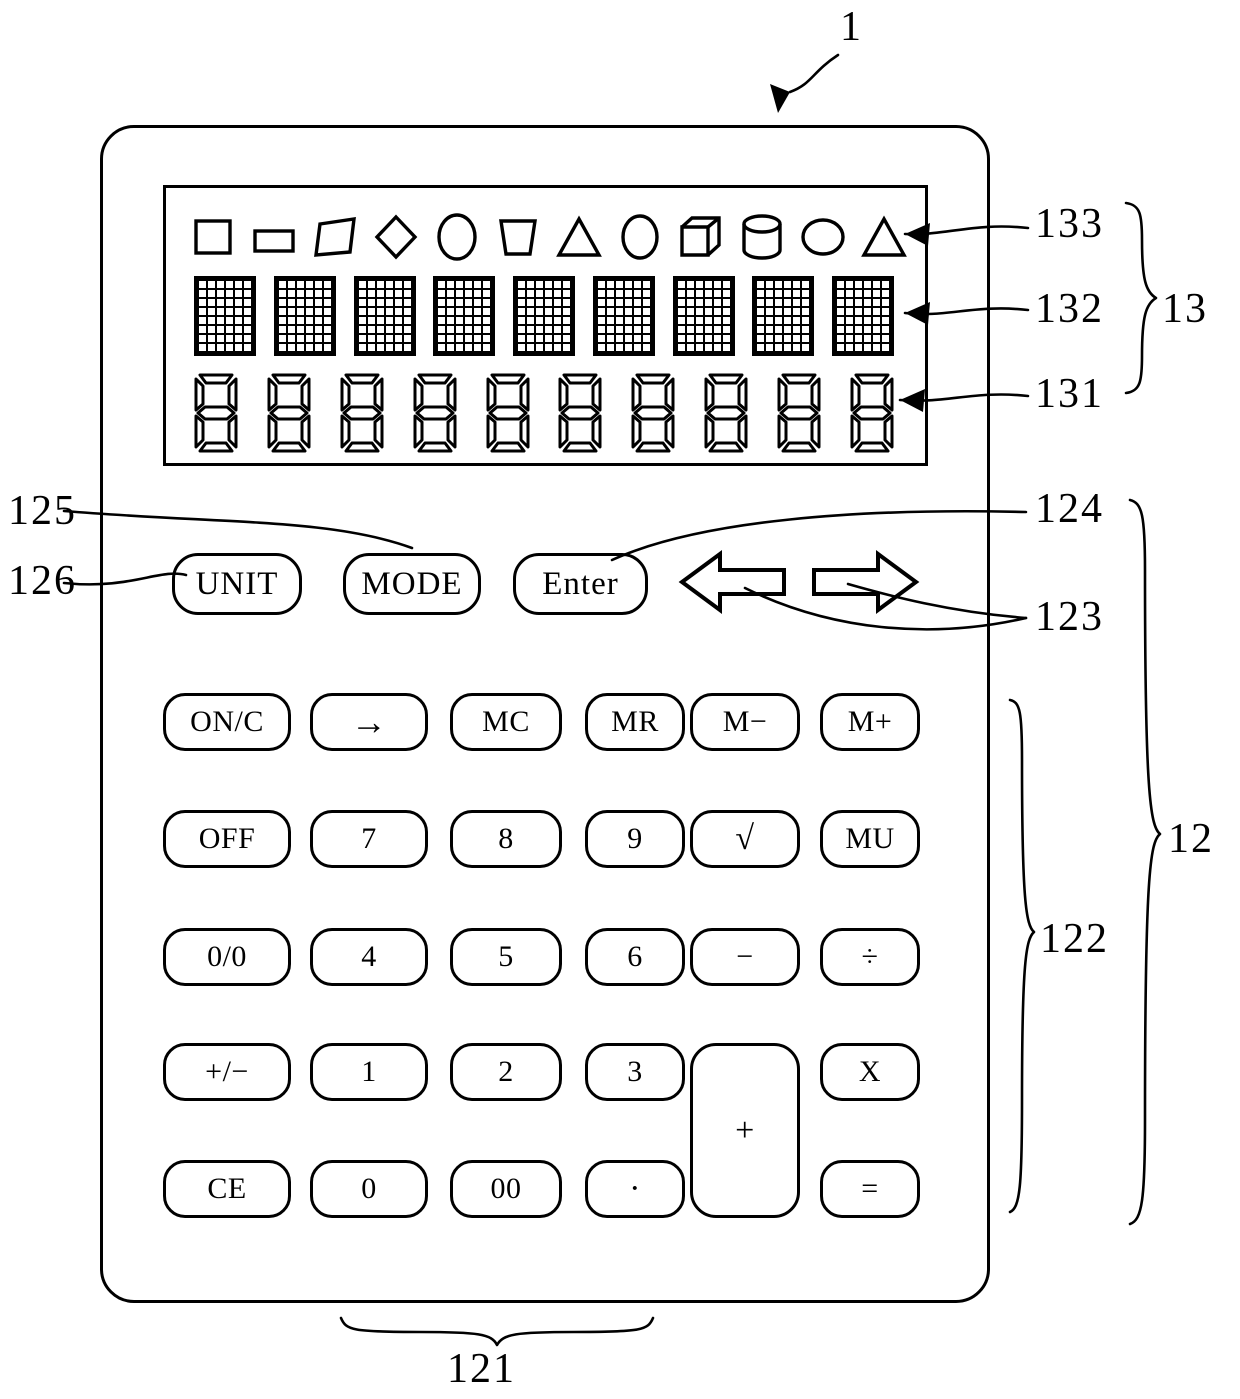 Image resolution: width=1240 pixels, height=1399 pixels. I want to click on right-arrow-button, so click(864, 584).